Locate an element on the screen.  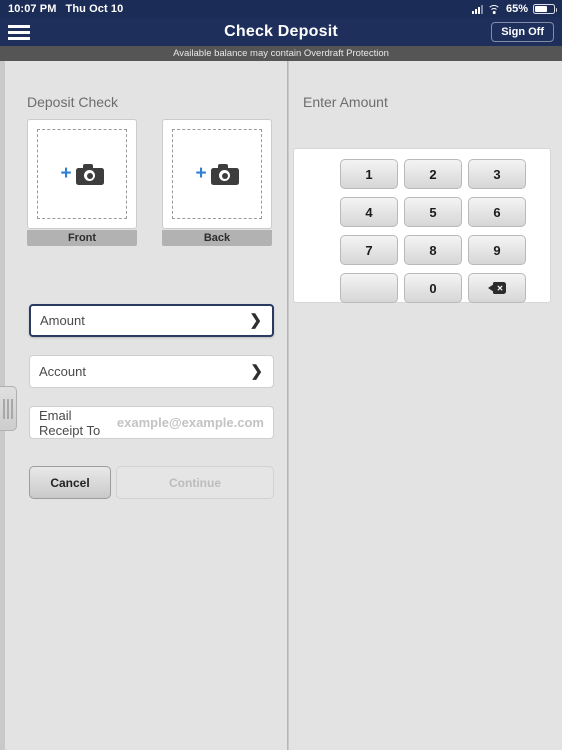
page-title: Check Deposit is located at coordinates (281, 31).